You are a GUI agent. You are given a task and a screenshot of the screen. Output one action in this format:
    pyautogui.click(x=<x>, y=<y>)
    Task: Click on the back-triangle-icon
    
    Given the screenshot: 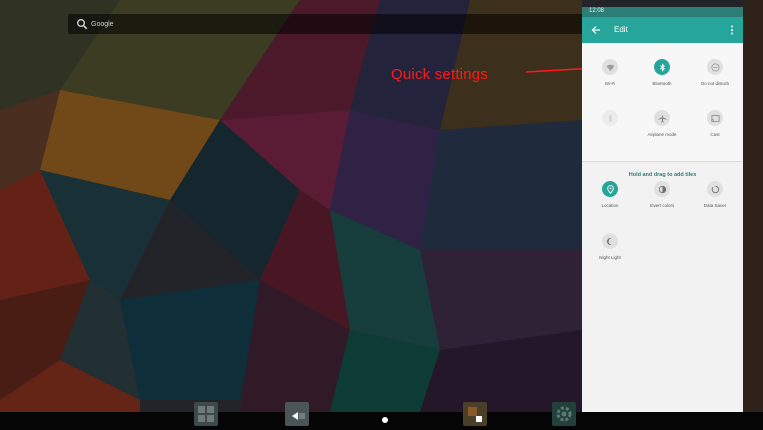 What is the action you would take?
    pyautogui.click(x=298, y=416)
    